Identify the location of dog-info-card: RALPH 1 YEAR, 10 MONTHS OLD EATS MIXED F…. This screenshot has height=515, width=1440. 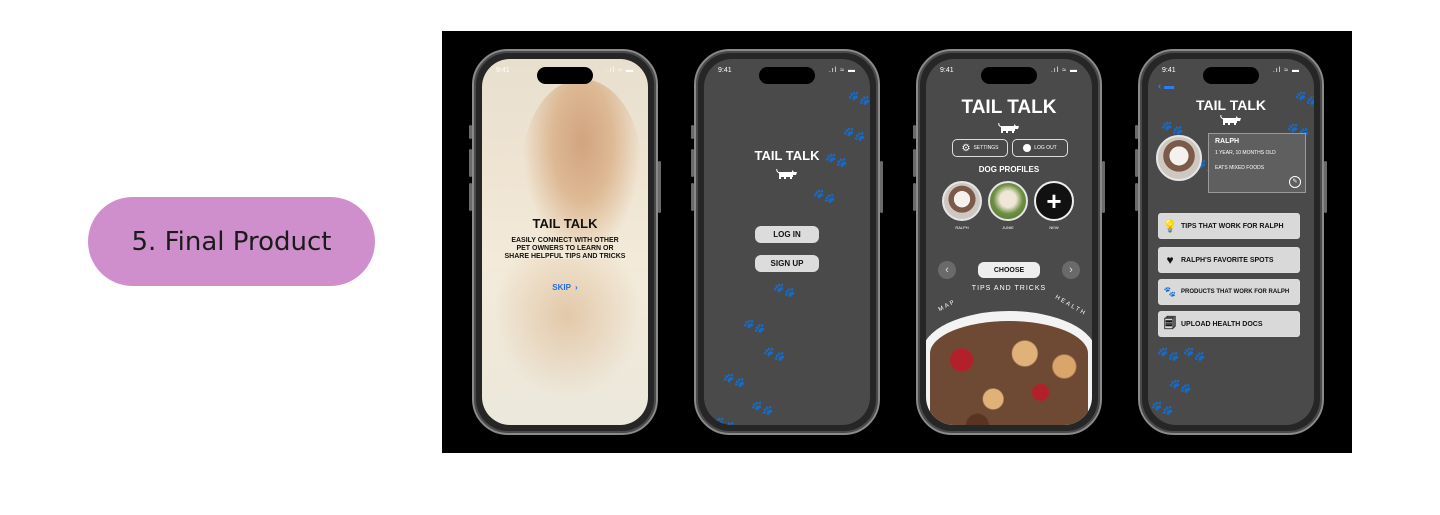
(1257, 163).